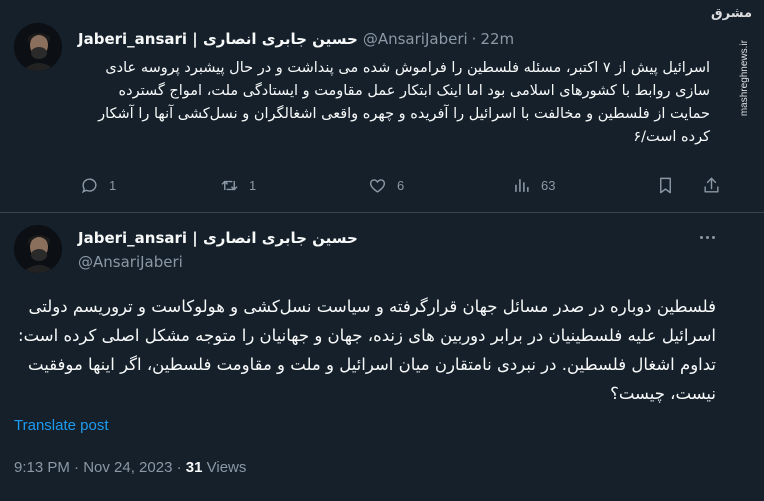  I want to click on like-button: 6, so click(386, 185).